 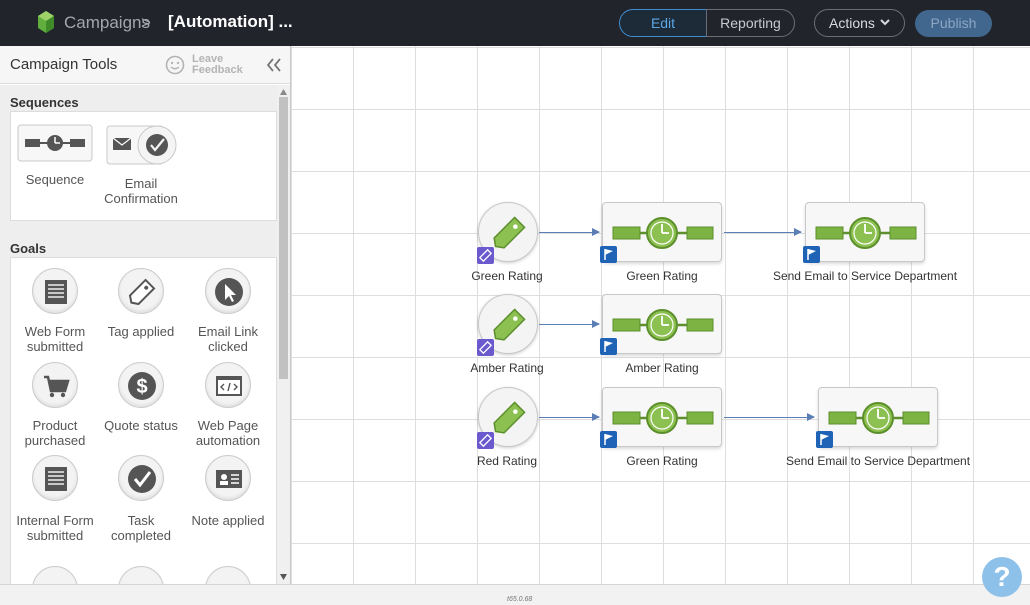 I want to click on goal-label: Red Rating, so click(x=507, y=461).